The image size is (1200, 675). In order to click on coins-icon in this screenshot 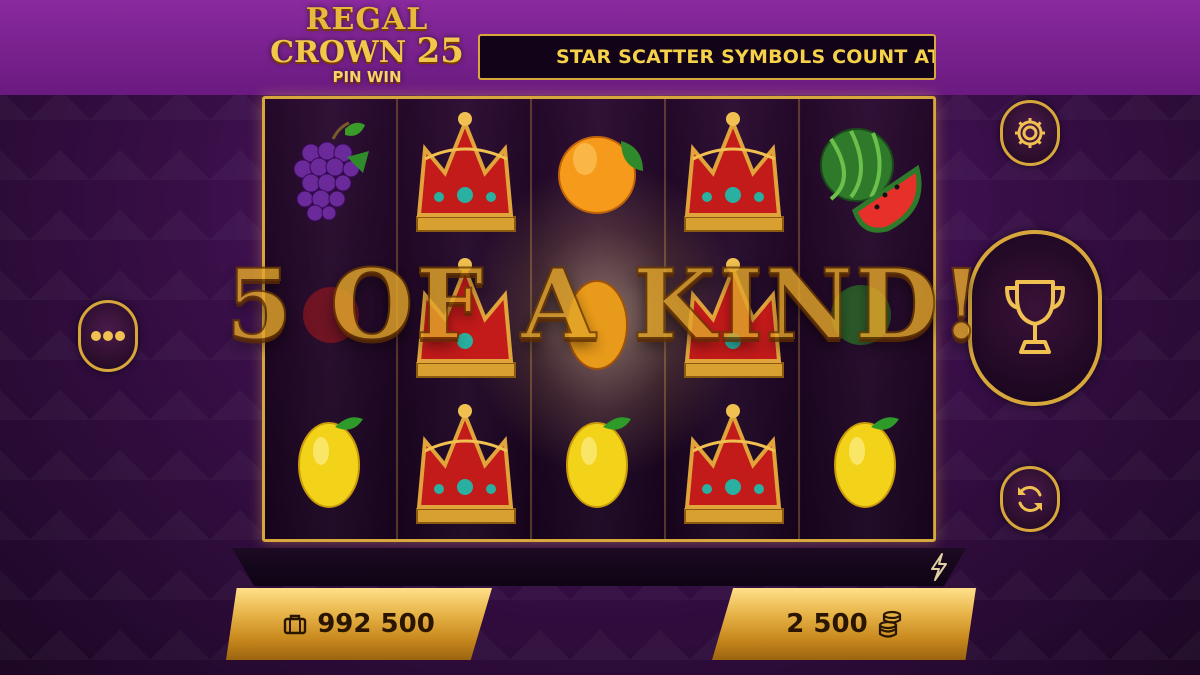, I will do `click(889, 624)`.